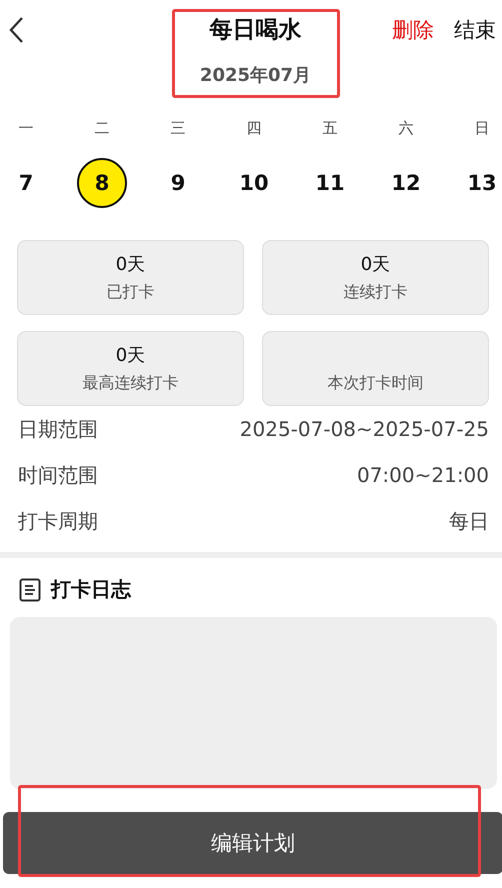 Image resolution: width=502 pixels, height=888 pixels. I want to click on info-label: 日期范围, so click(58, 429).